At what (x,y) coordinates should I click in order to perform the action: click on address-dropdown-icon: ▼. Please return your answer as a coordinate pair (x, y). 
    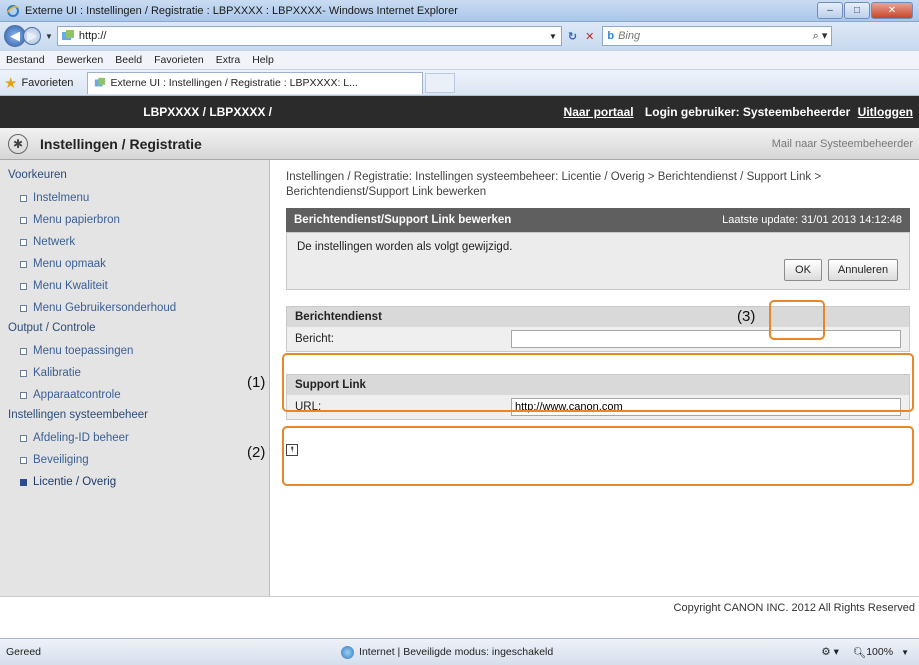
    Looking at the image, I should click on (553, 36).